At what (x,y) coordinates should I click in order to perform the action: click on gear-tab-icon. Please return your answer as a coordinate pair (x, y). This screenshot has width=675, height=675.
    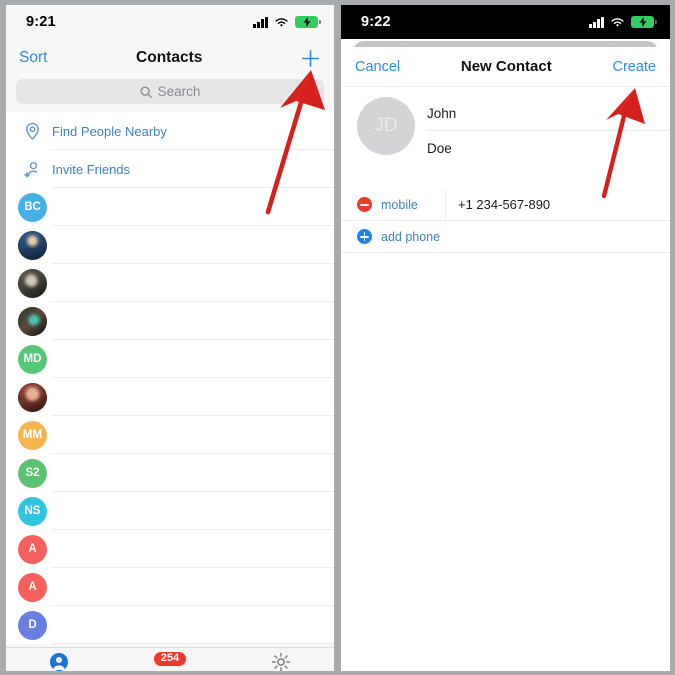
    Looking at the image, I should click on (281, 661).